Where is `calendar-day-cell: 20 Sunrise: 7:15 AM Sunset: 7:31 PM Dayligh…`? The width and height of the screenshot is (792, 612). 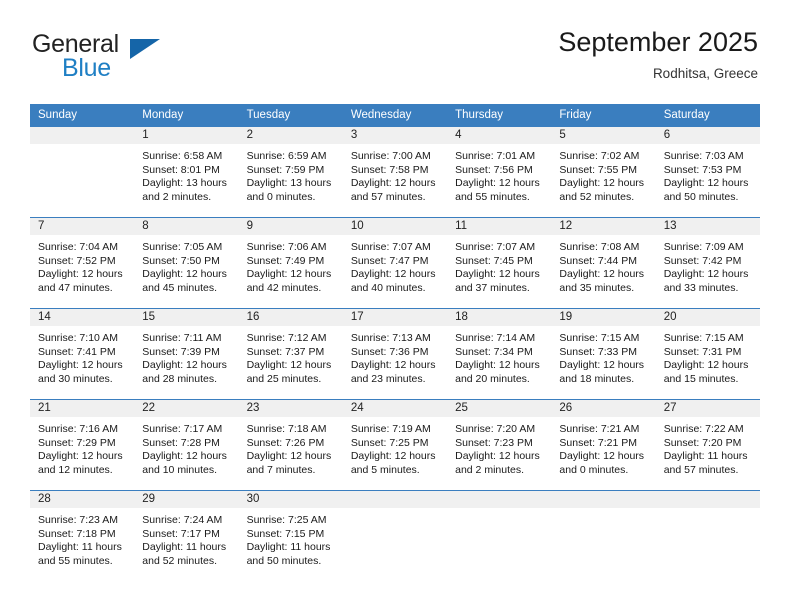 calendar-day-cell: 20 Sunrise: 7:15 AM Sunset: 7:31 PM Dayligh… is located at coordinates (707, 354).